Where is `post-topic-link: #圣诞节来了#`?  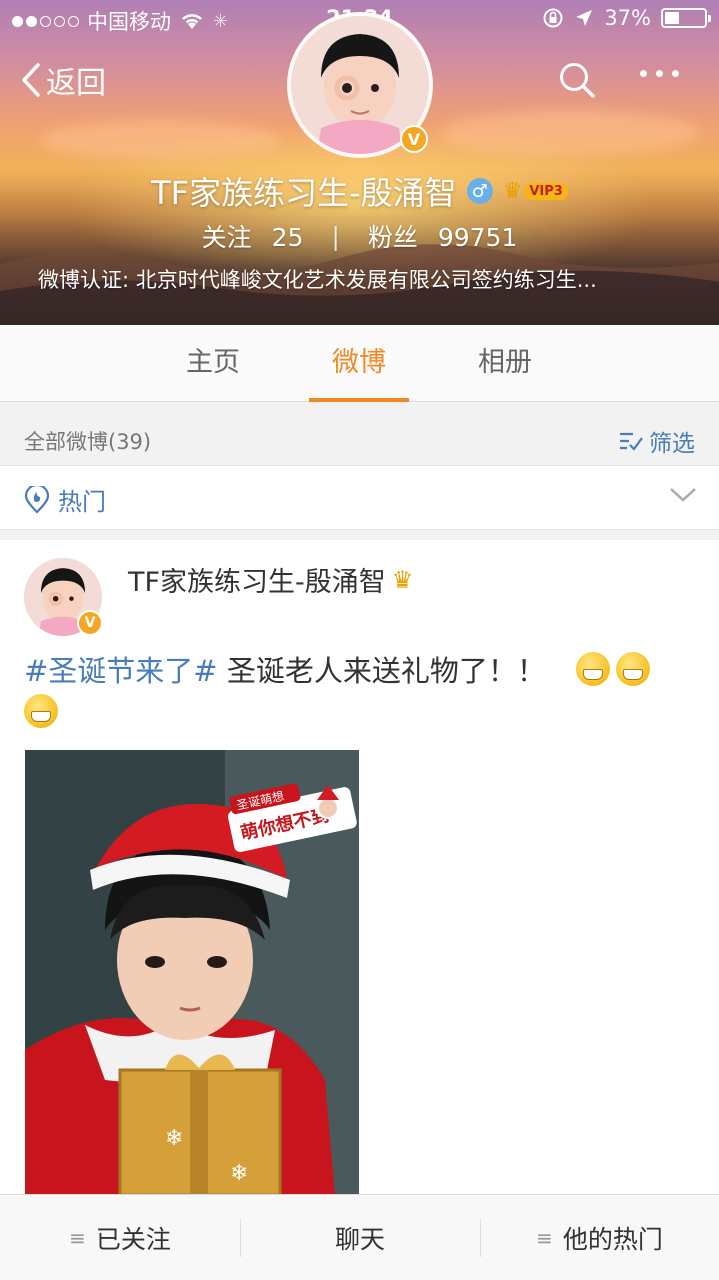 post-topic-link: #圣诞节来了# is located at coordinates (121, 671).